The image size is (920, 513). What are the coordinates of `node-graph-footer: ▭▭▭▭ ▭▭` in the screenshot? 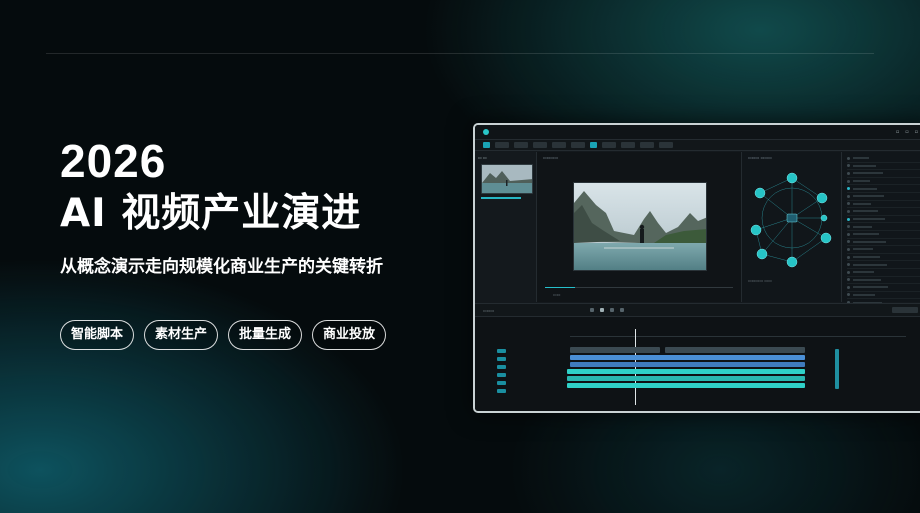 It's located at (760, 280).